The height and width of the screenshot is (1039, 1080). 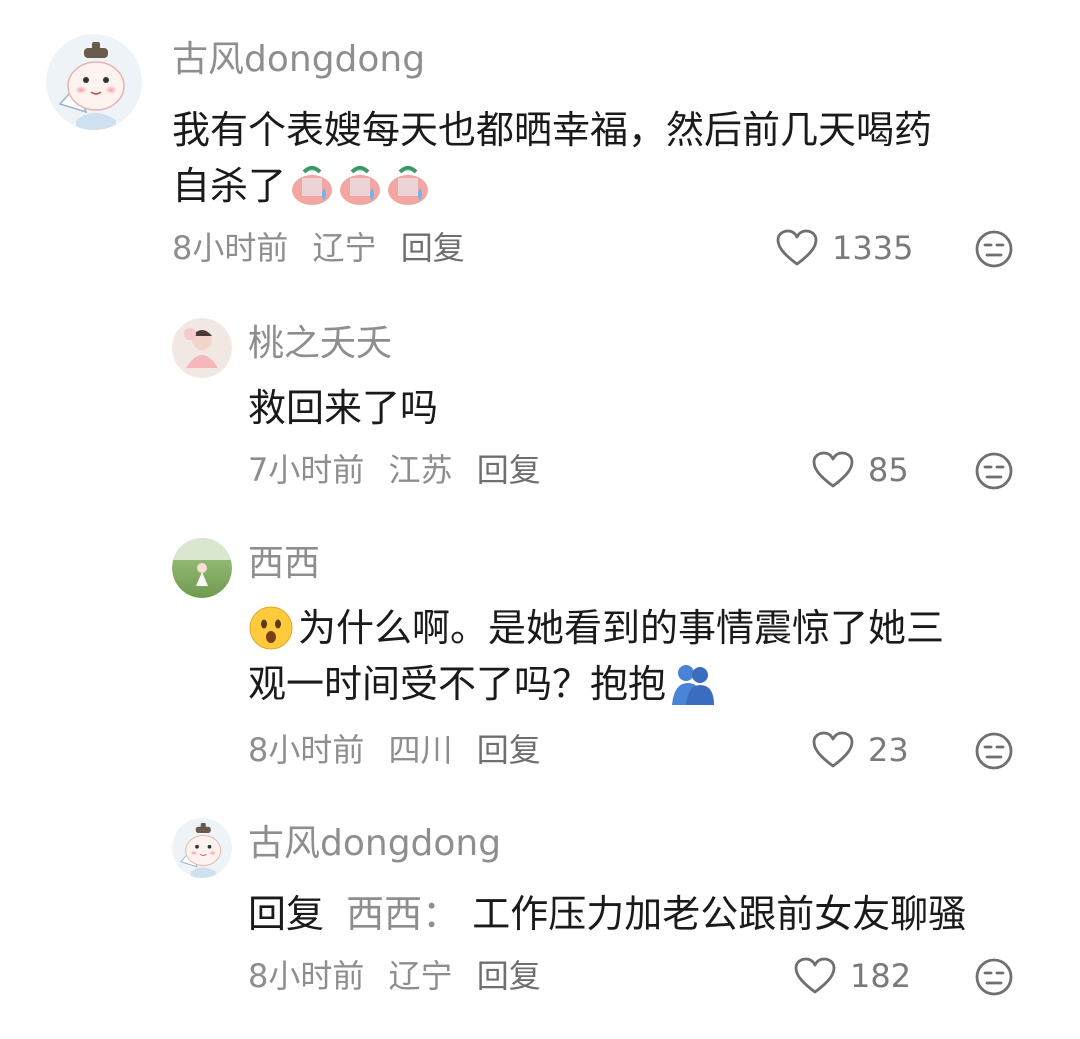 I want to click on comment-text: 我有个表嫂每天也都晒幸福，然后前几天喝药 自杀了, so click(x=552, y=158).